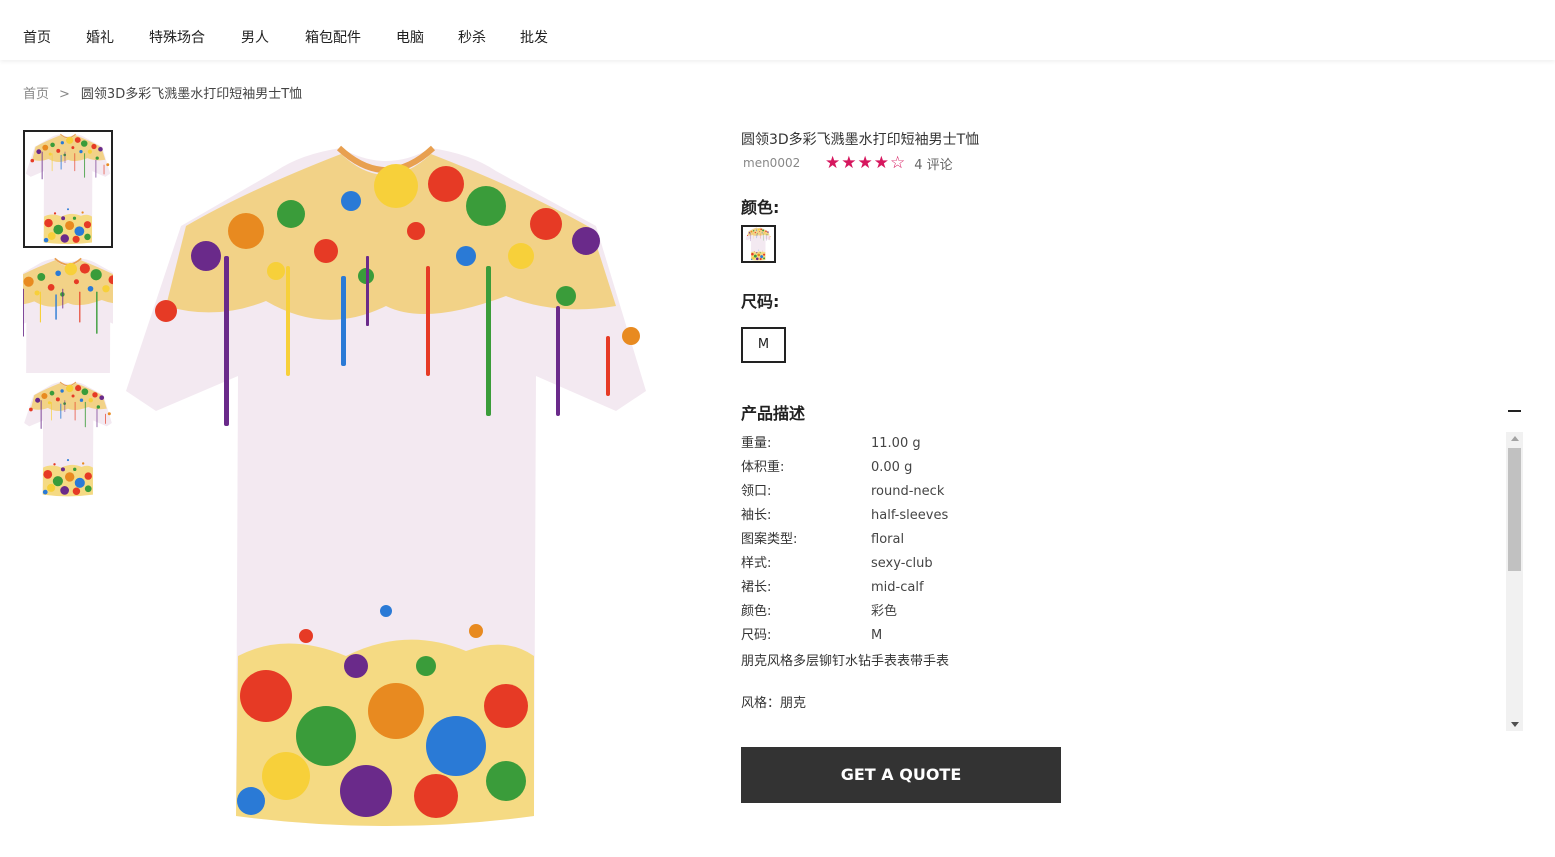  I want to click on attribute-value: half-sleeves, so click(910, 515).